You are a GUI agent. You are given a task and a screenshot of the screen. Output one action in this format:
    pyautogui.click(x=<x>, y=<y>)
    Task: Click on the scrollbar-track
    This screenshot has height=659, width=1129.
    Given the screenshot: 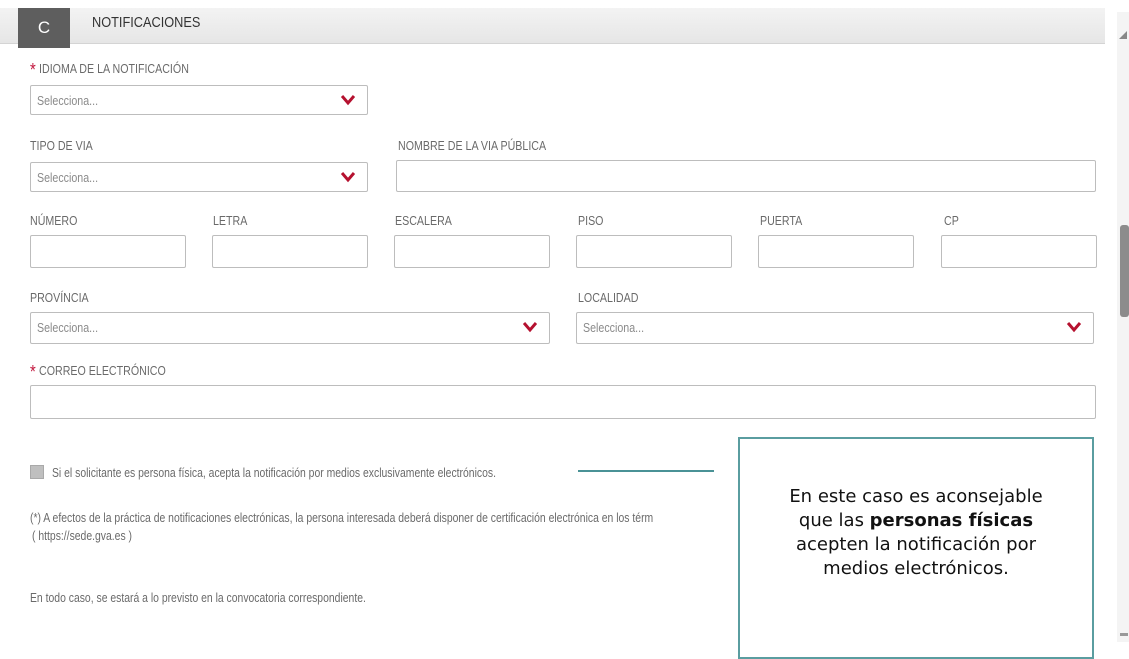 What is the action you would take?
    pyautogui.click(x=1123, y=327)
    